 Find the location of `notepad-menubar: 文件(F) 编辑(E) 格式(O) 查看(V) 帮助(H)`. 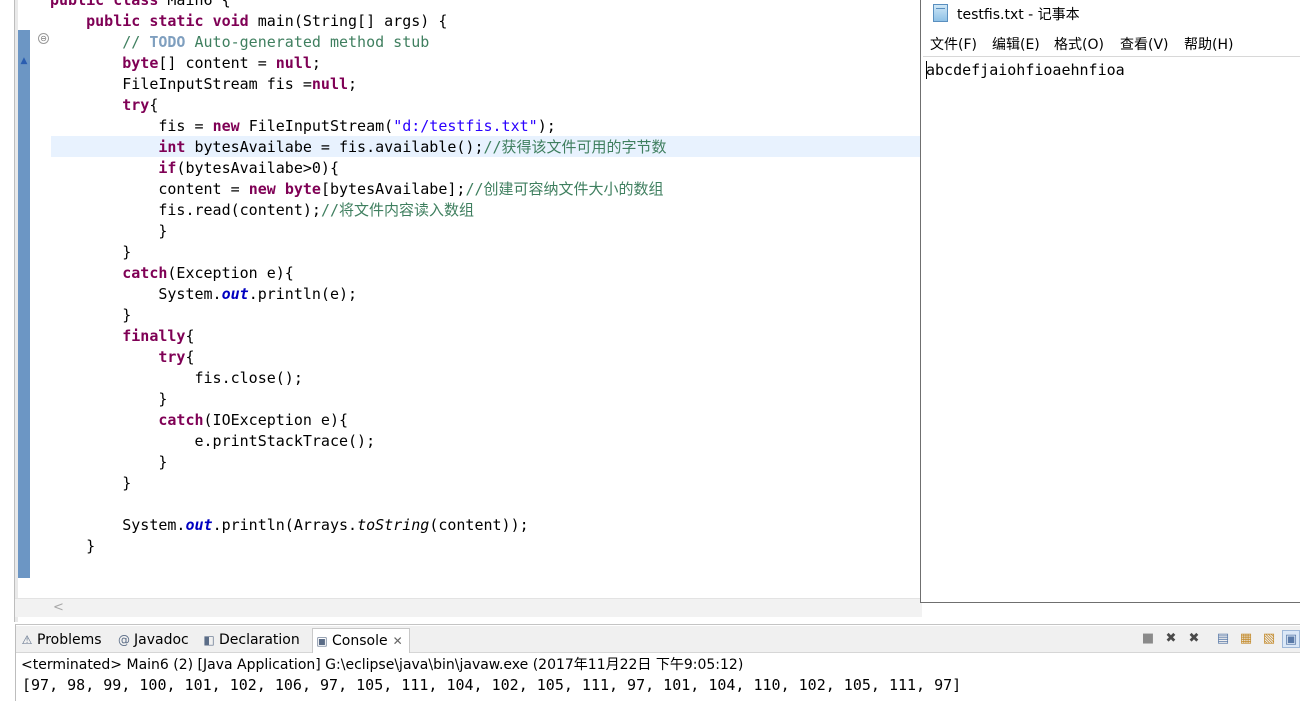

notepad-menubar: 文件(F) 编辑(E) 格式(O) 查看(V) 帮助(H) is located at coordinates (1110, 43).